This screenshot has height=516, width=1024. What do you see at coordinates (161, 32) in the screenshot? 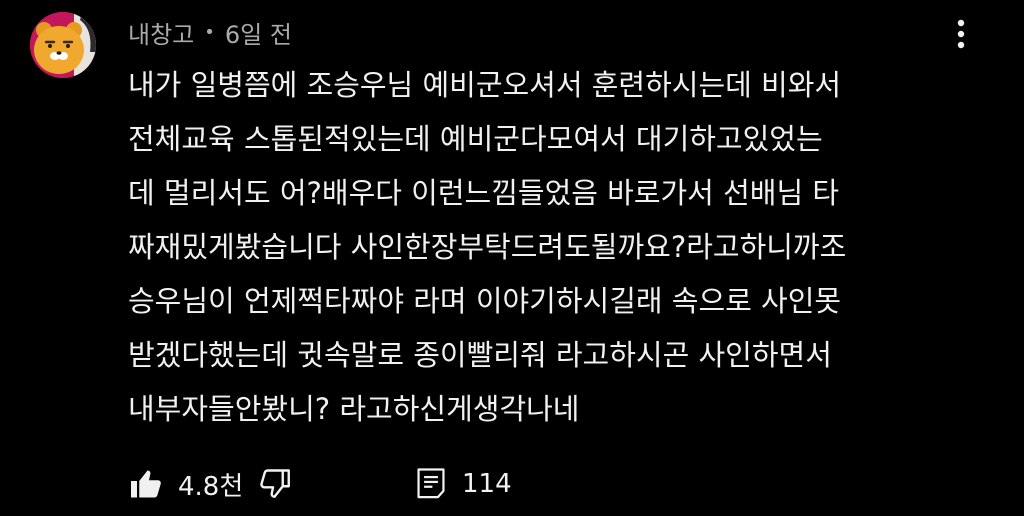
I see `author-name: 내창고` at bounding box center [161, 32].